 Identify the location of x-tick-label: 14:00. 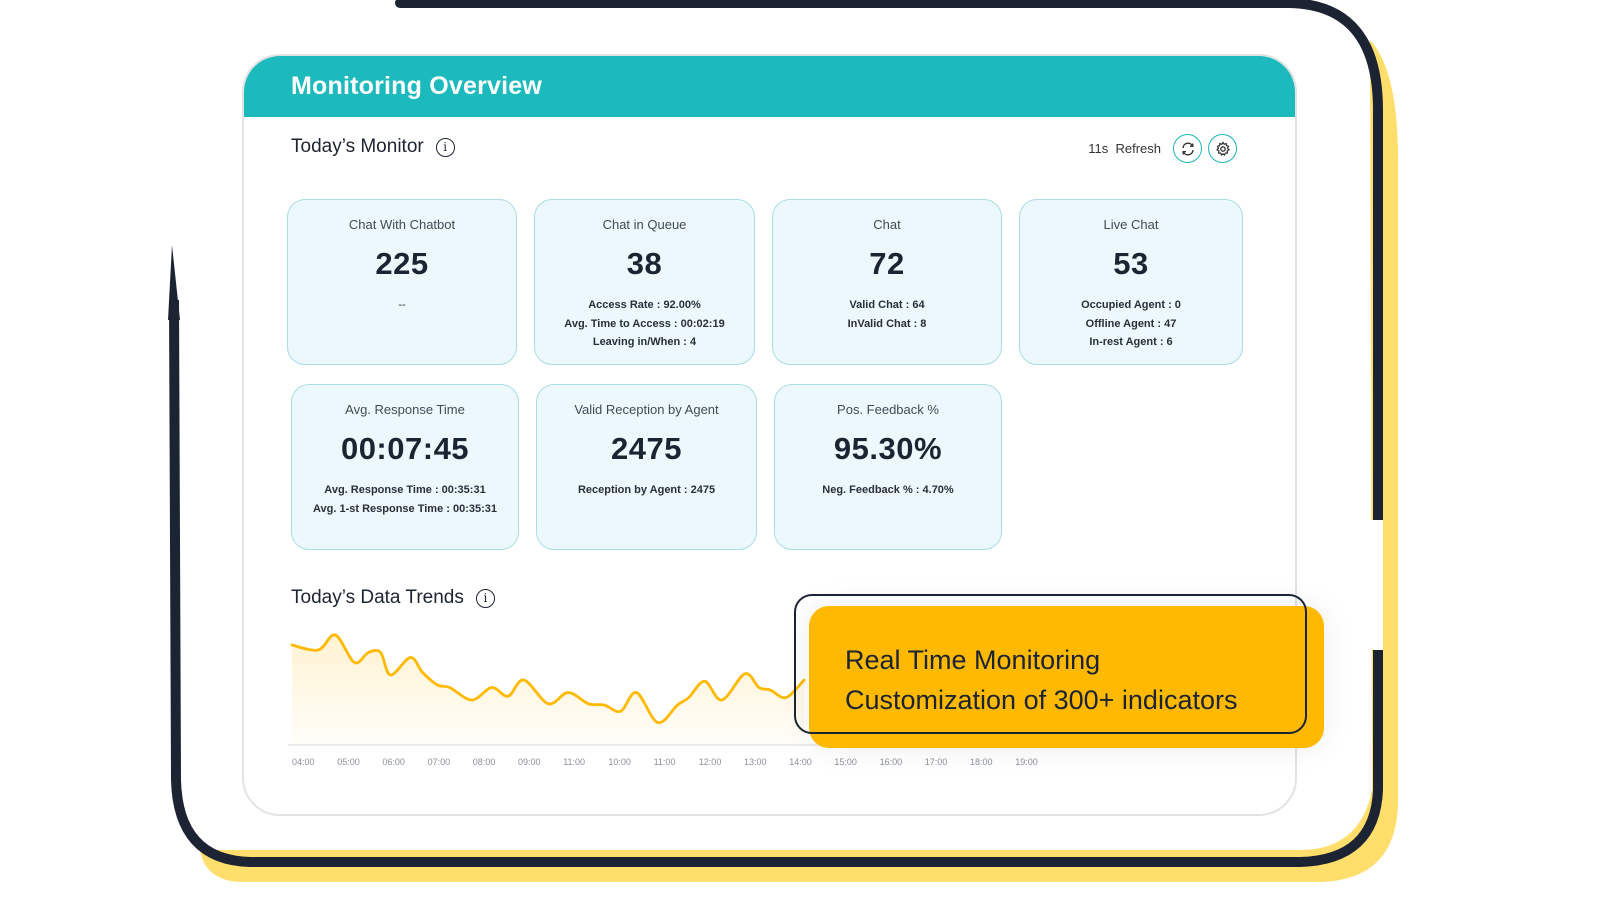
(800, 762).